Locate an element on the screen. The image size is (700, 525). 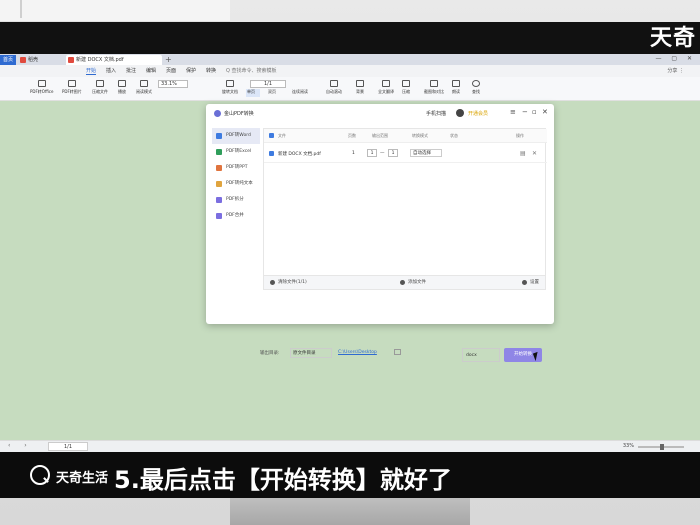
auto-scroll-tool: 自动滚动 is located at coordinates (334, 87).